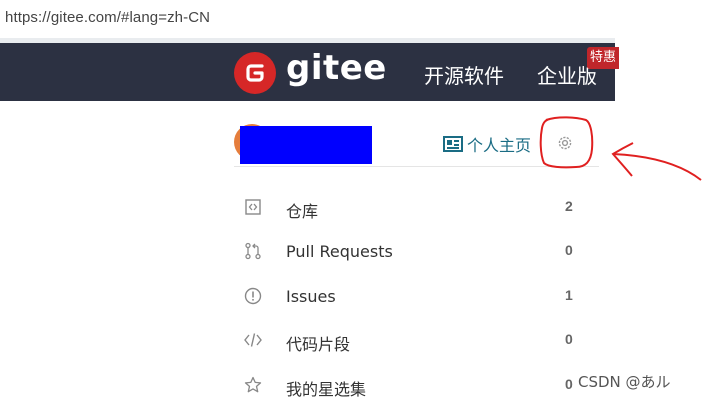 This screenshot has width=702, height=406. I want to click on annotation-arrow, so click(656, 161).